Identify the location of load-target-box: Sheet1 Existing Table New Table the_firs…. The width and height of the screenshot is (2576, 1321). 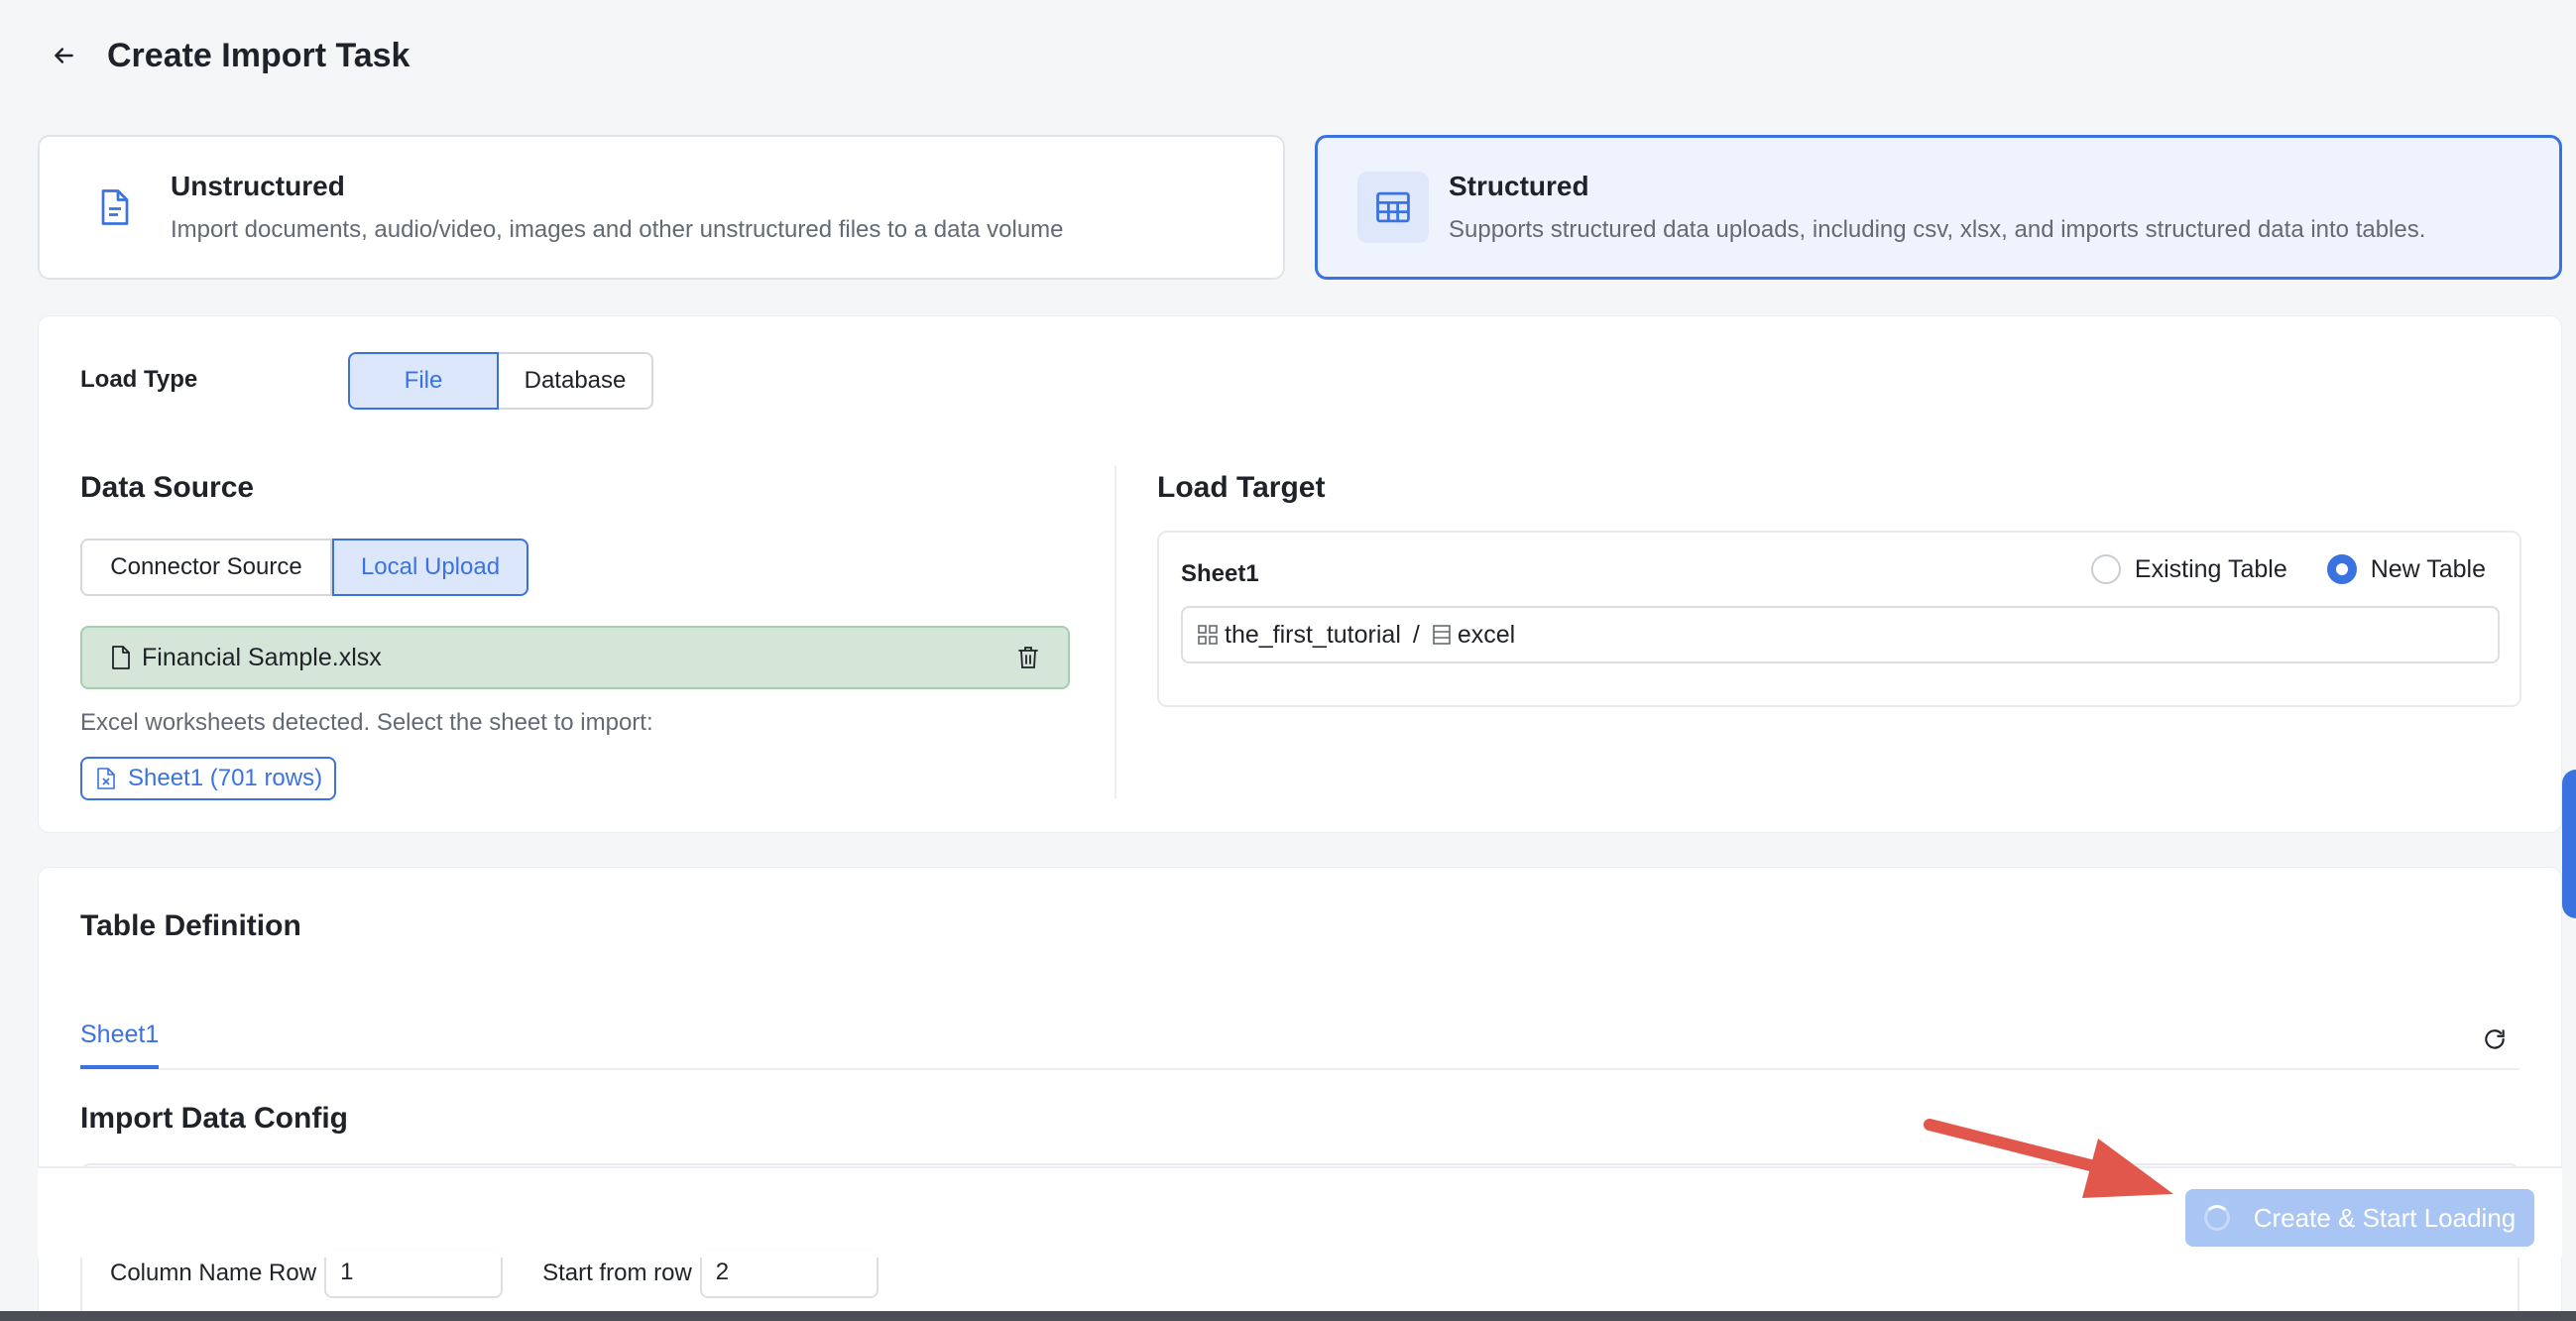
(1839, 619).